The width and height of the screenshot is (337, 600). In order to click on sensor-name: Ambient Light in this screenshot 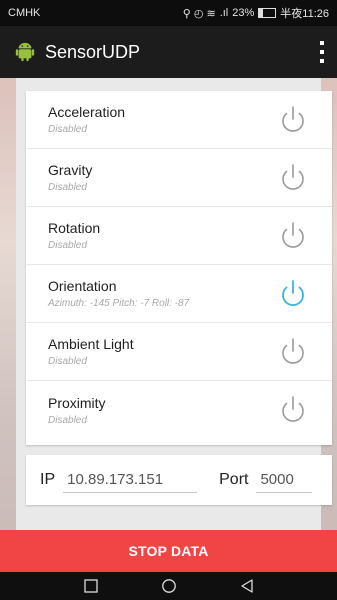, I will do `click(91, 344)`.